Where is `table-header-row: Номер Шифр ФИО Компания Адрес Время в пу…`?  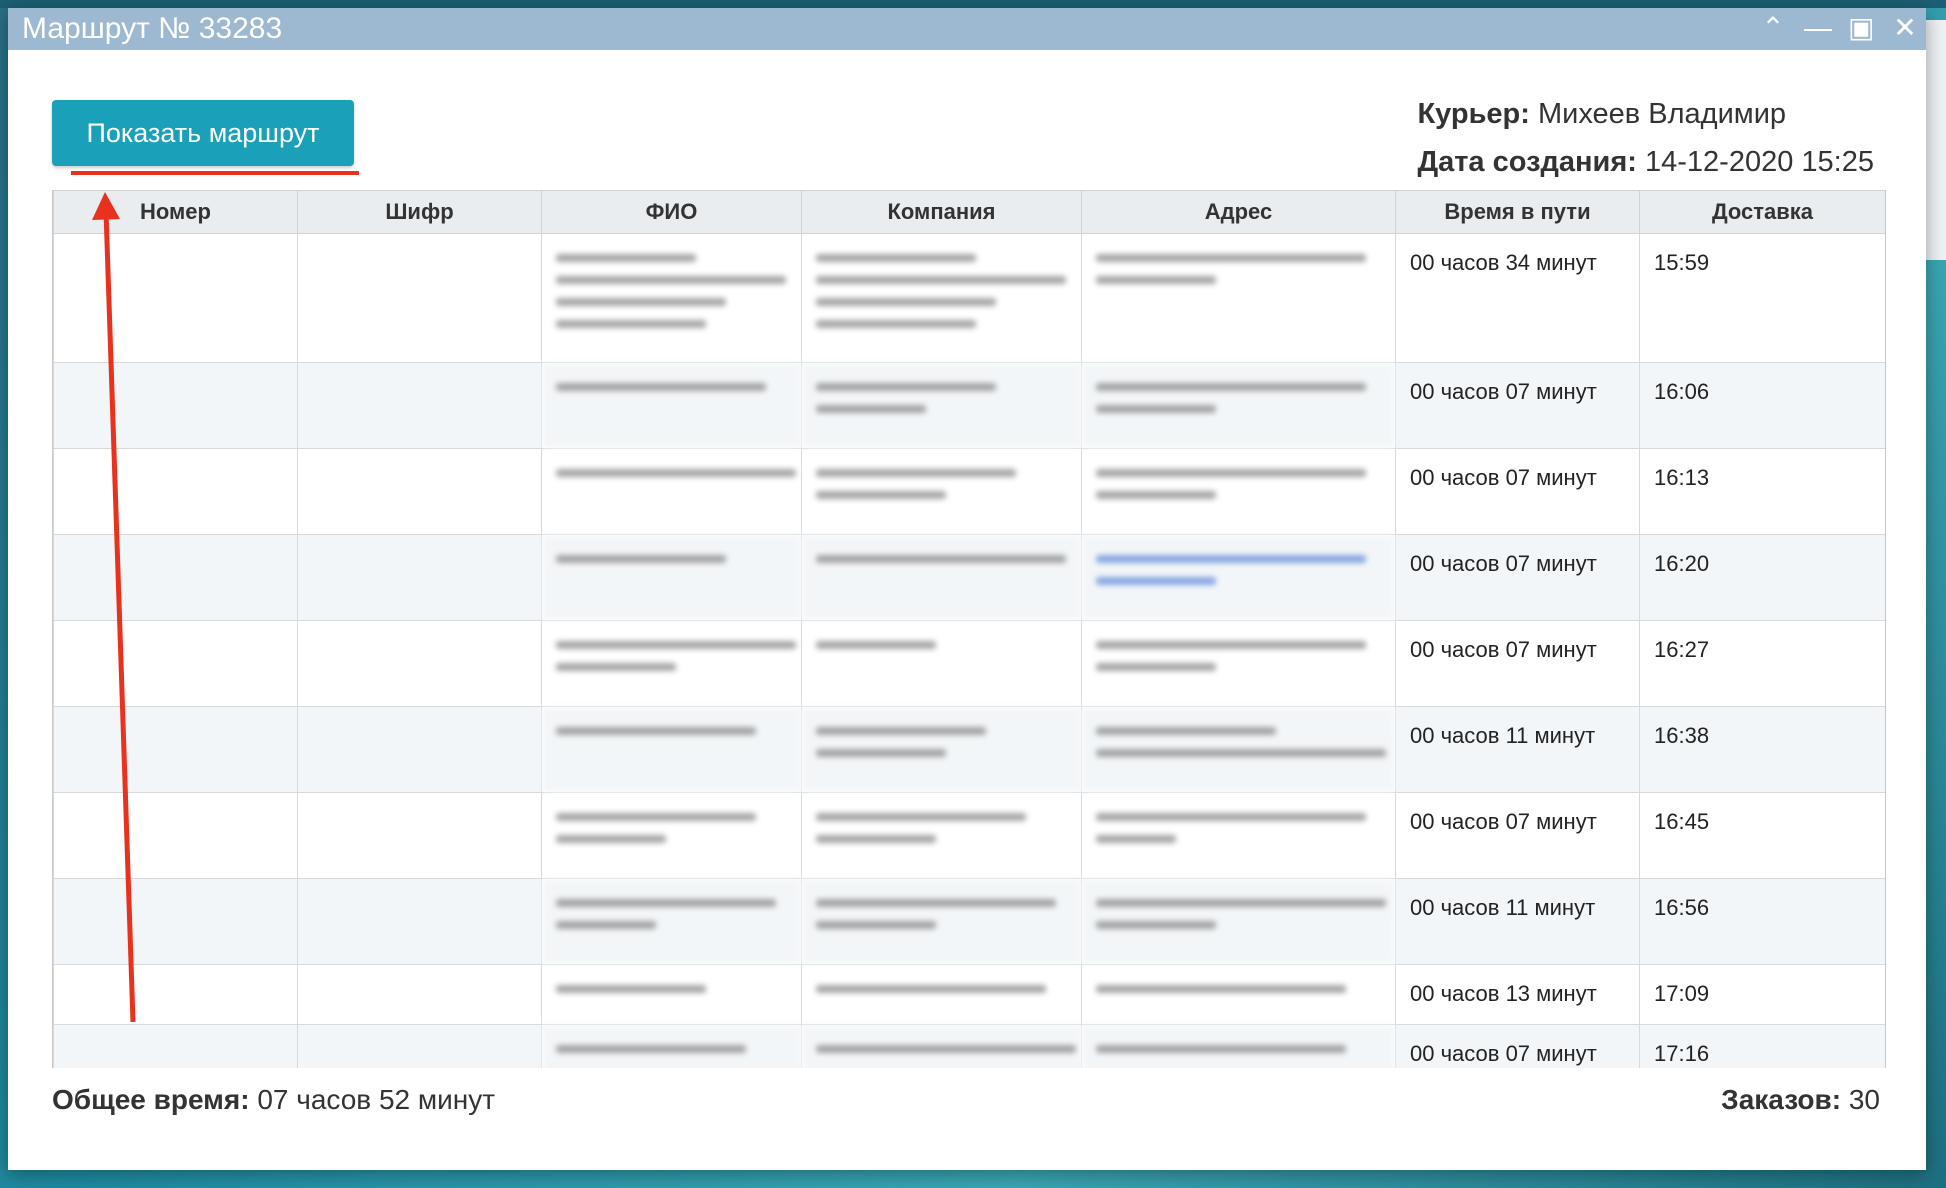 table-header-row: Номер Шифр ФИО Компания Адрес Время в пу… is located at coordinates (969, 212).